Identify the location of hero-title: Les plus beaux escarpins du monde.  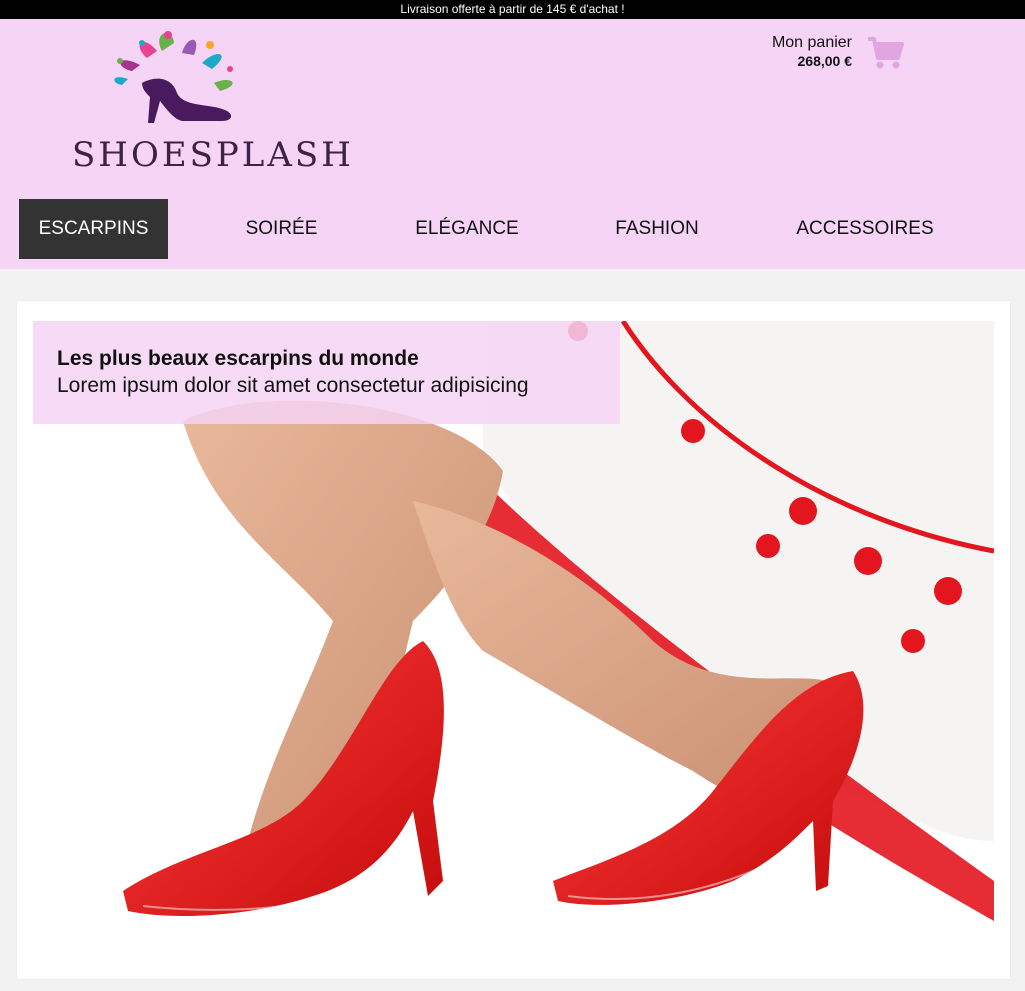
(238, 358).